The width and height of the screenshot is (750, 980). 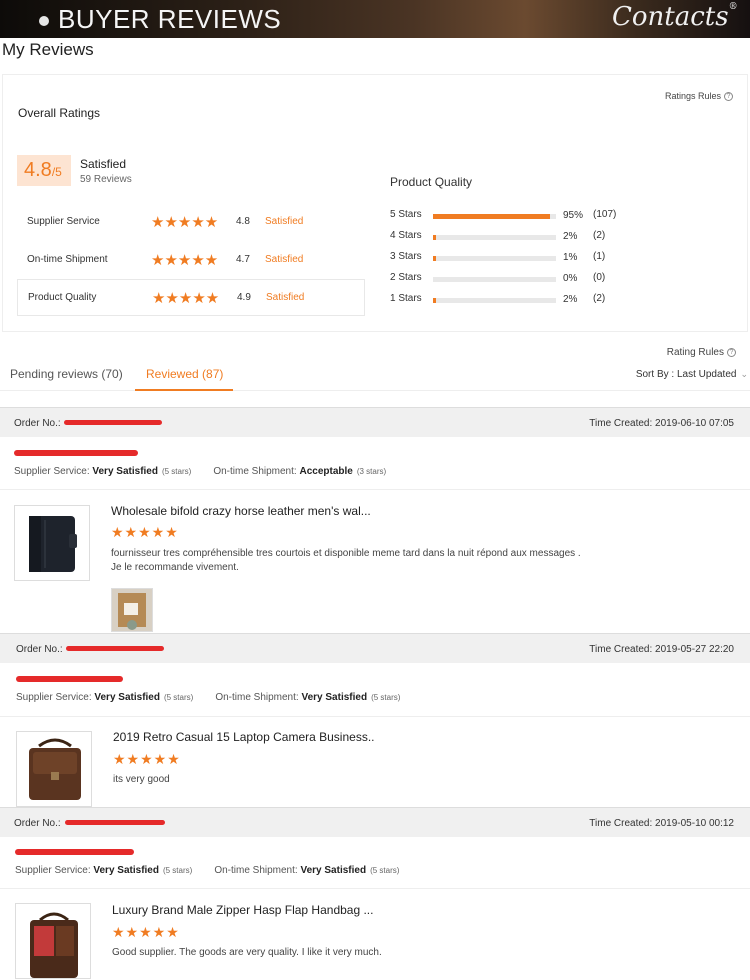 What do you see at coordinates (48, 49) in the screenshot?
I see `page-title: My Reviews` at bounding box center [48, 49].